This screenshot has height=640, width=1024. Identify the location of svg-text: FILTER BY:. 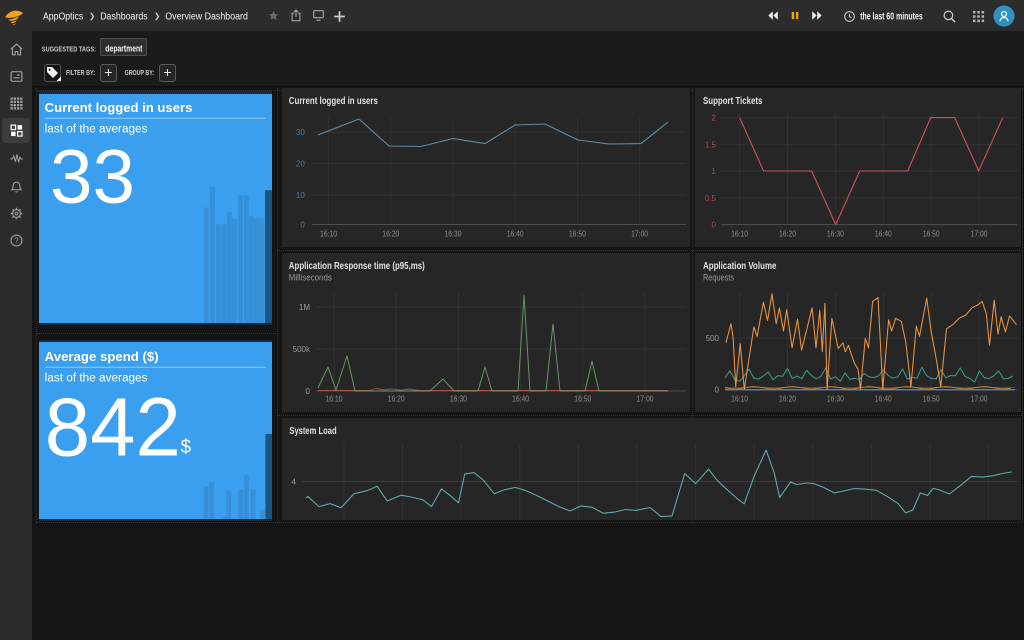
(80, 72).